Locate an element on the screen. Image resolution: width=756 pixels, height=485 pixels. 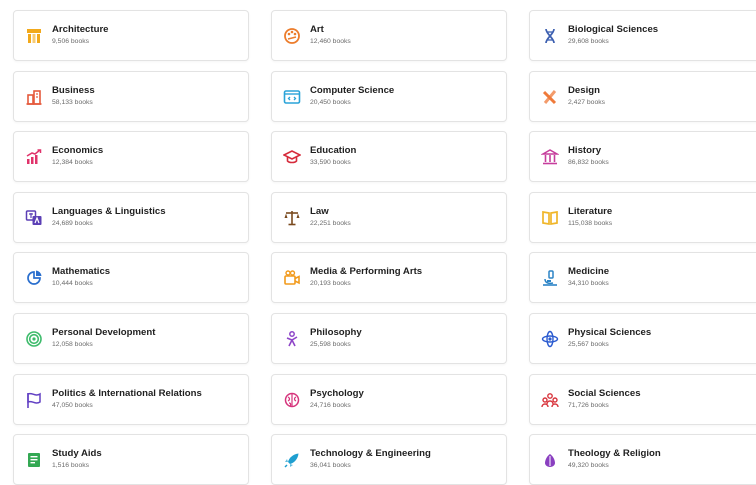
category-book-count: 58,133 books is located at coordinates (72, 102).